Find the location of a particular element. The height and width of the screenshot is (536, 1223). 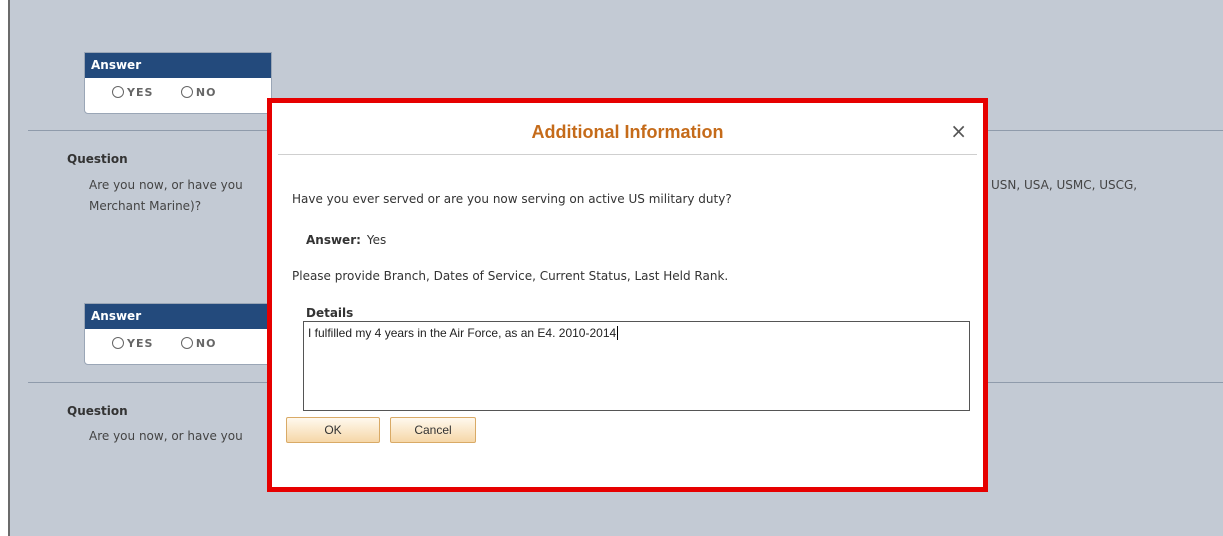

modal-titlebar: Additional Information × is located at coordinates (627, 132).